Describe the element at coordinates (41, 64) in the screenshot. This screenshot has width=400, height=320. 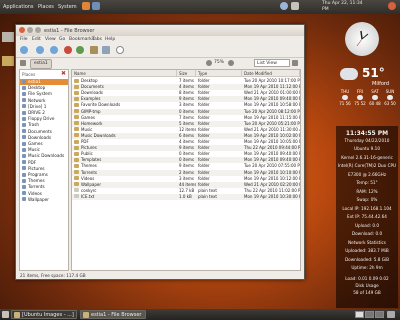
I see `location-path-button: estia1` at that location.